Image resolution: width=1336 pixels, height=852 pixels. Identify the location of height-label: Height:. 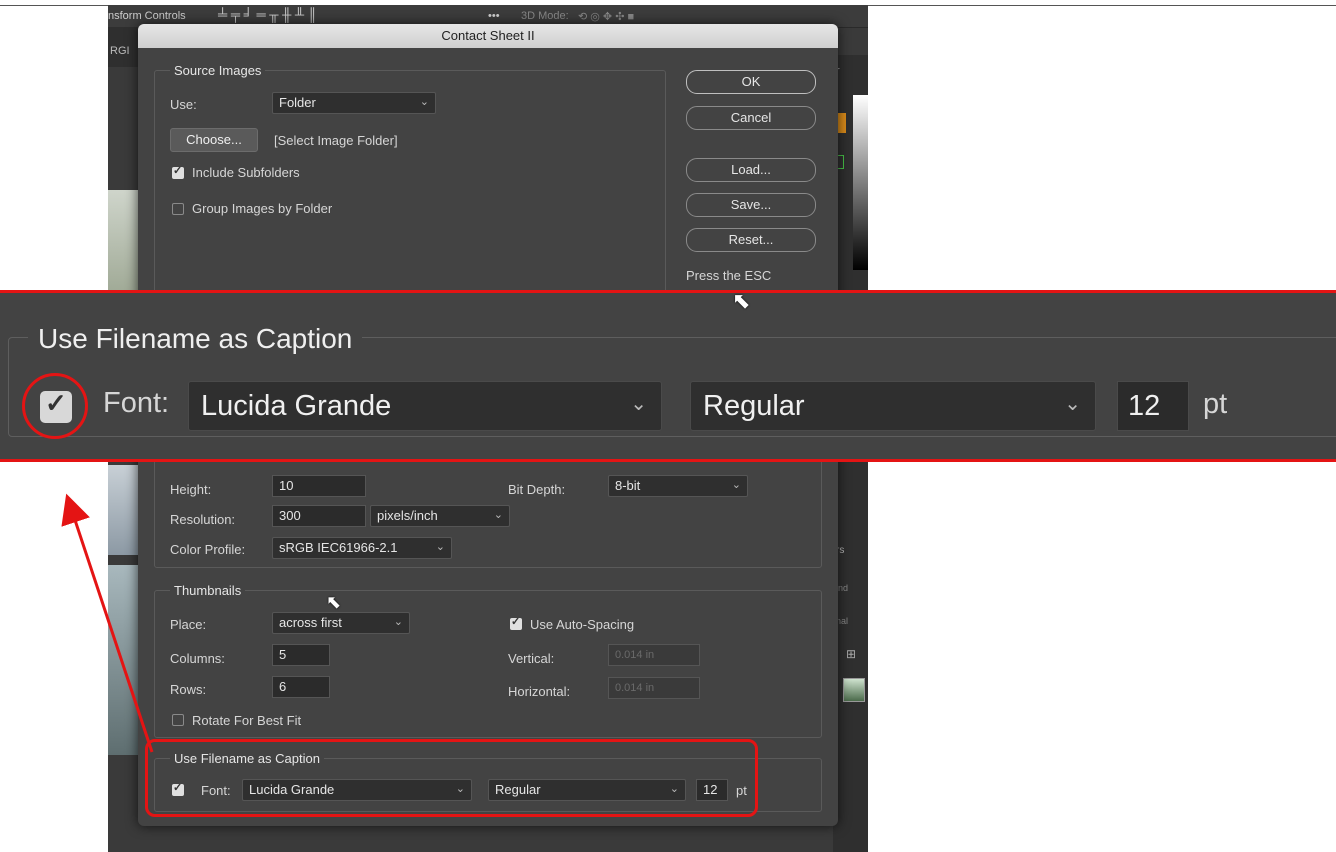
(191, 489).